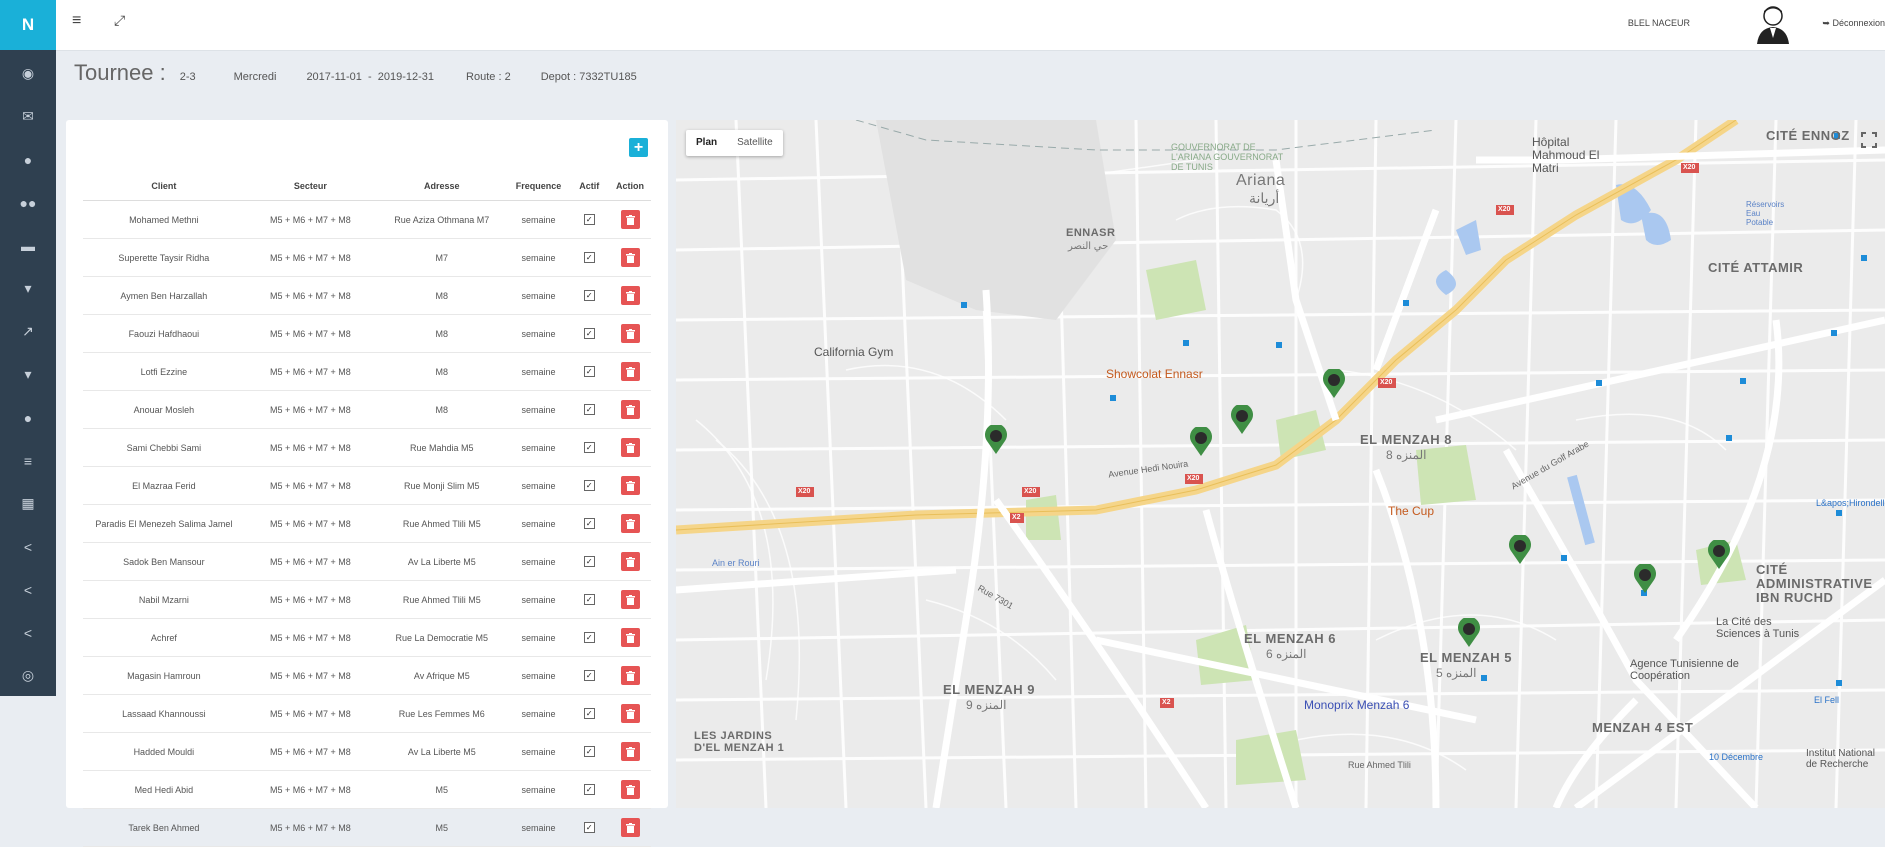  Describe the element at coordinates (1736, 757) in the screenshot. I see `label-decembre: 10 Décembre` at that location.